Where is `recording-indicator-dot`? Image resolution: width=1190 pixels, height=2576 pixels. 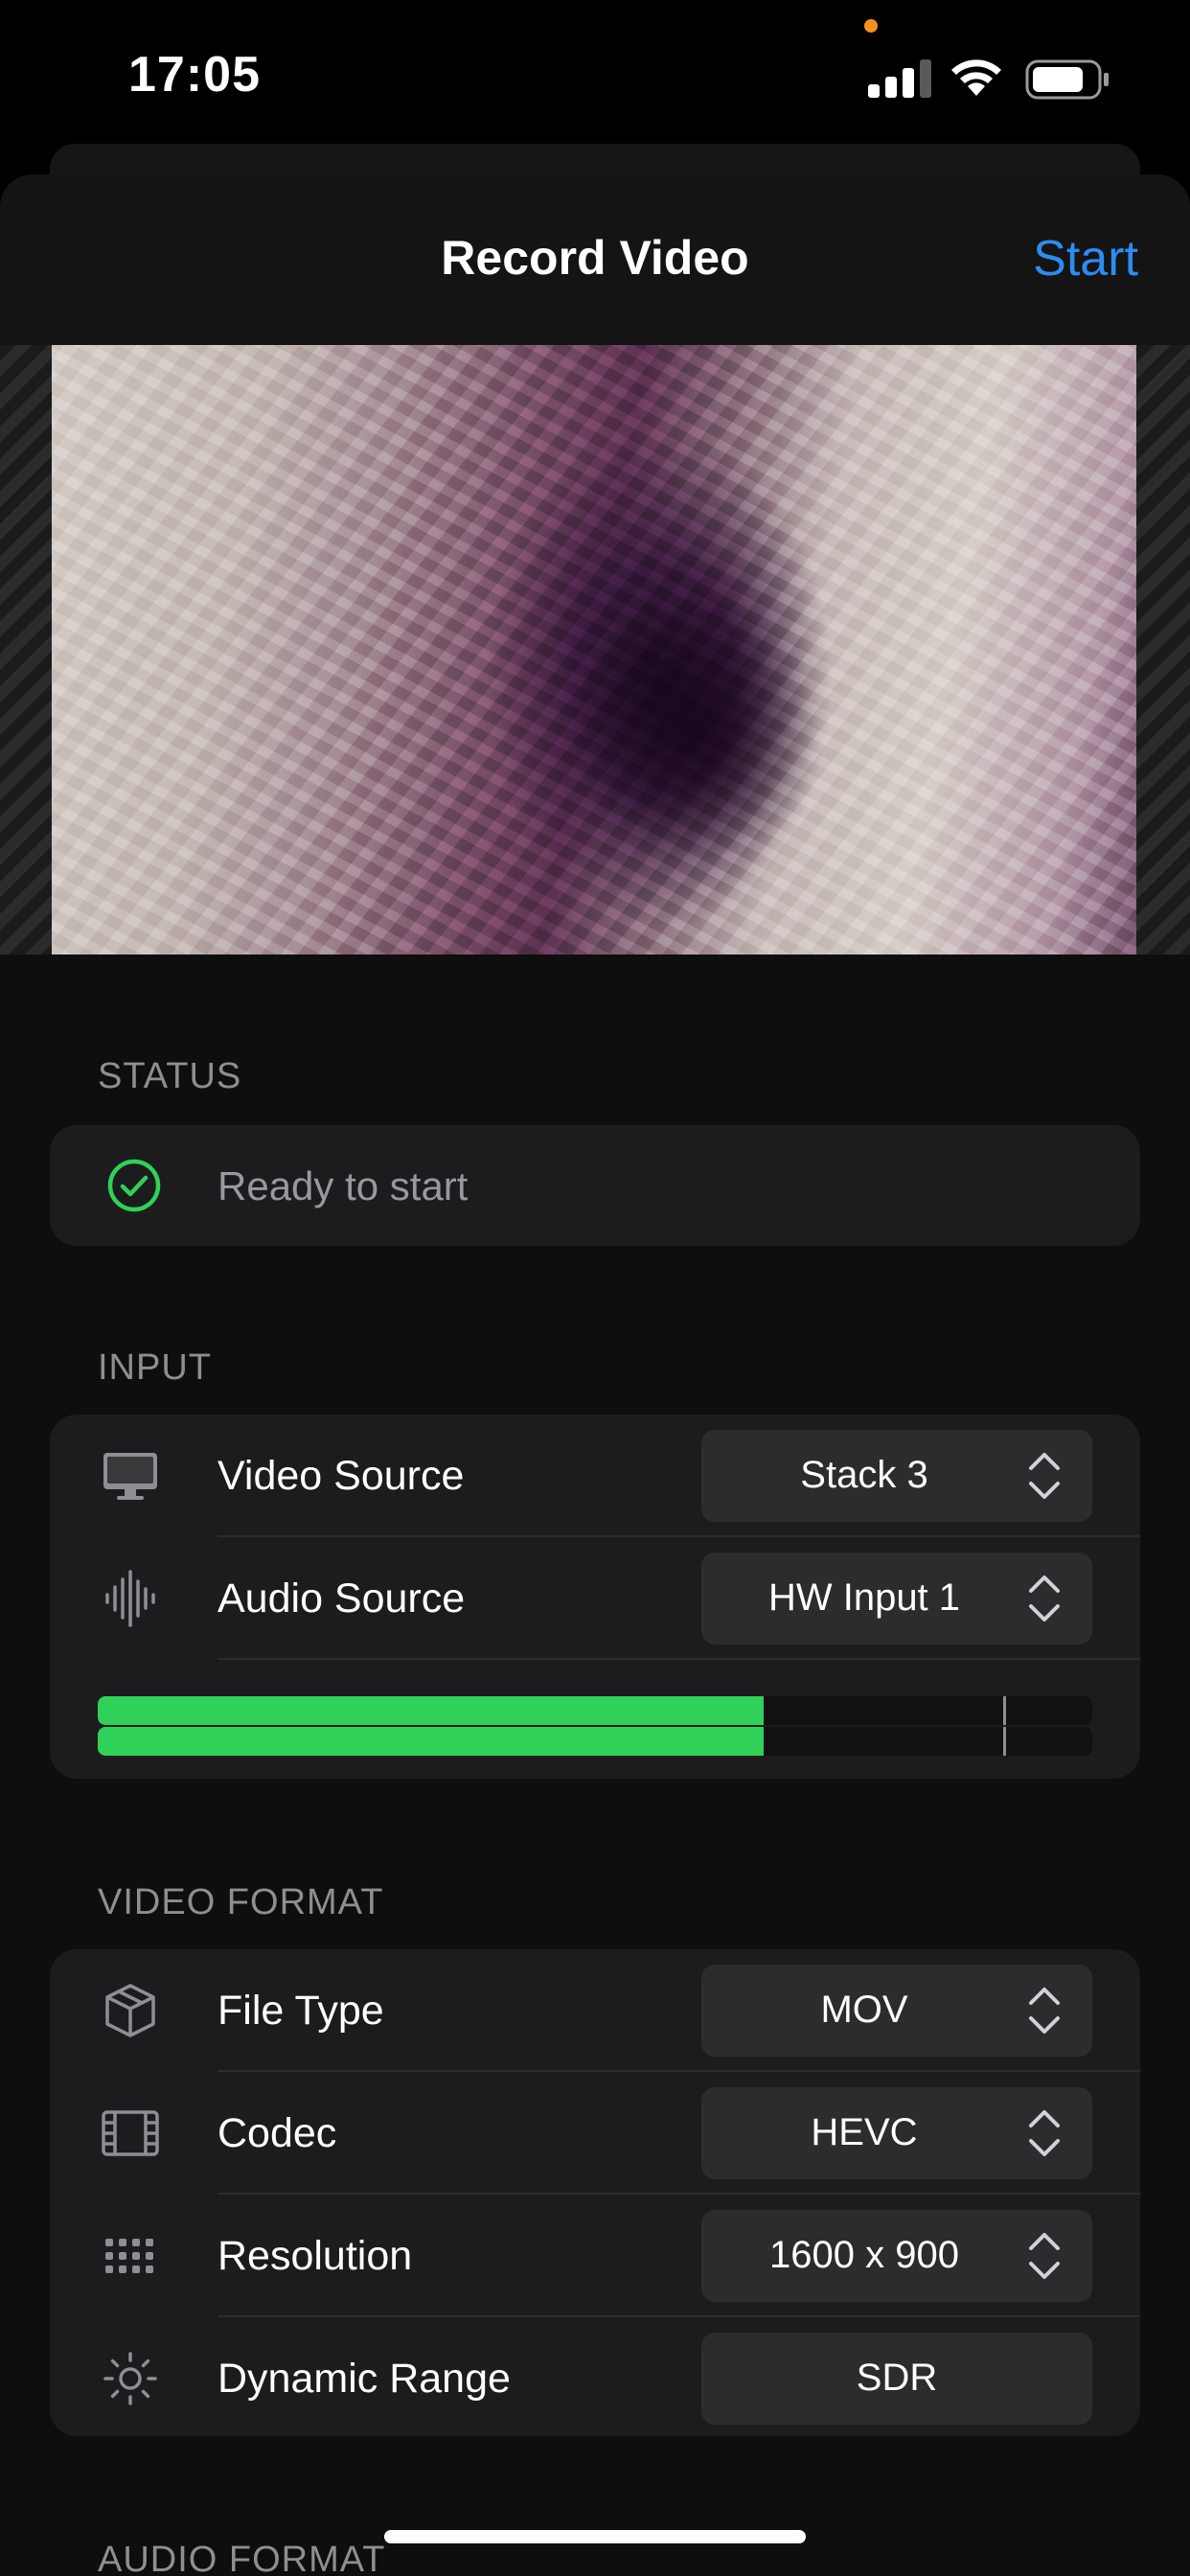
recording-indicator-dot is located at coordinates (871, 26).